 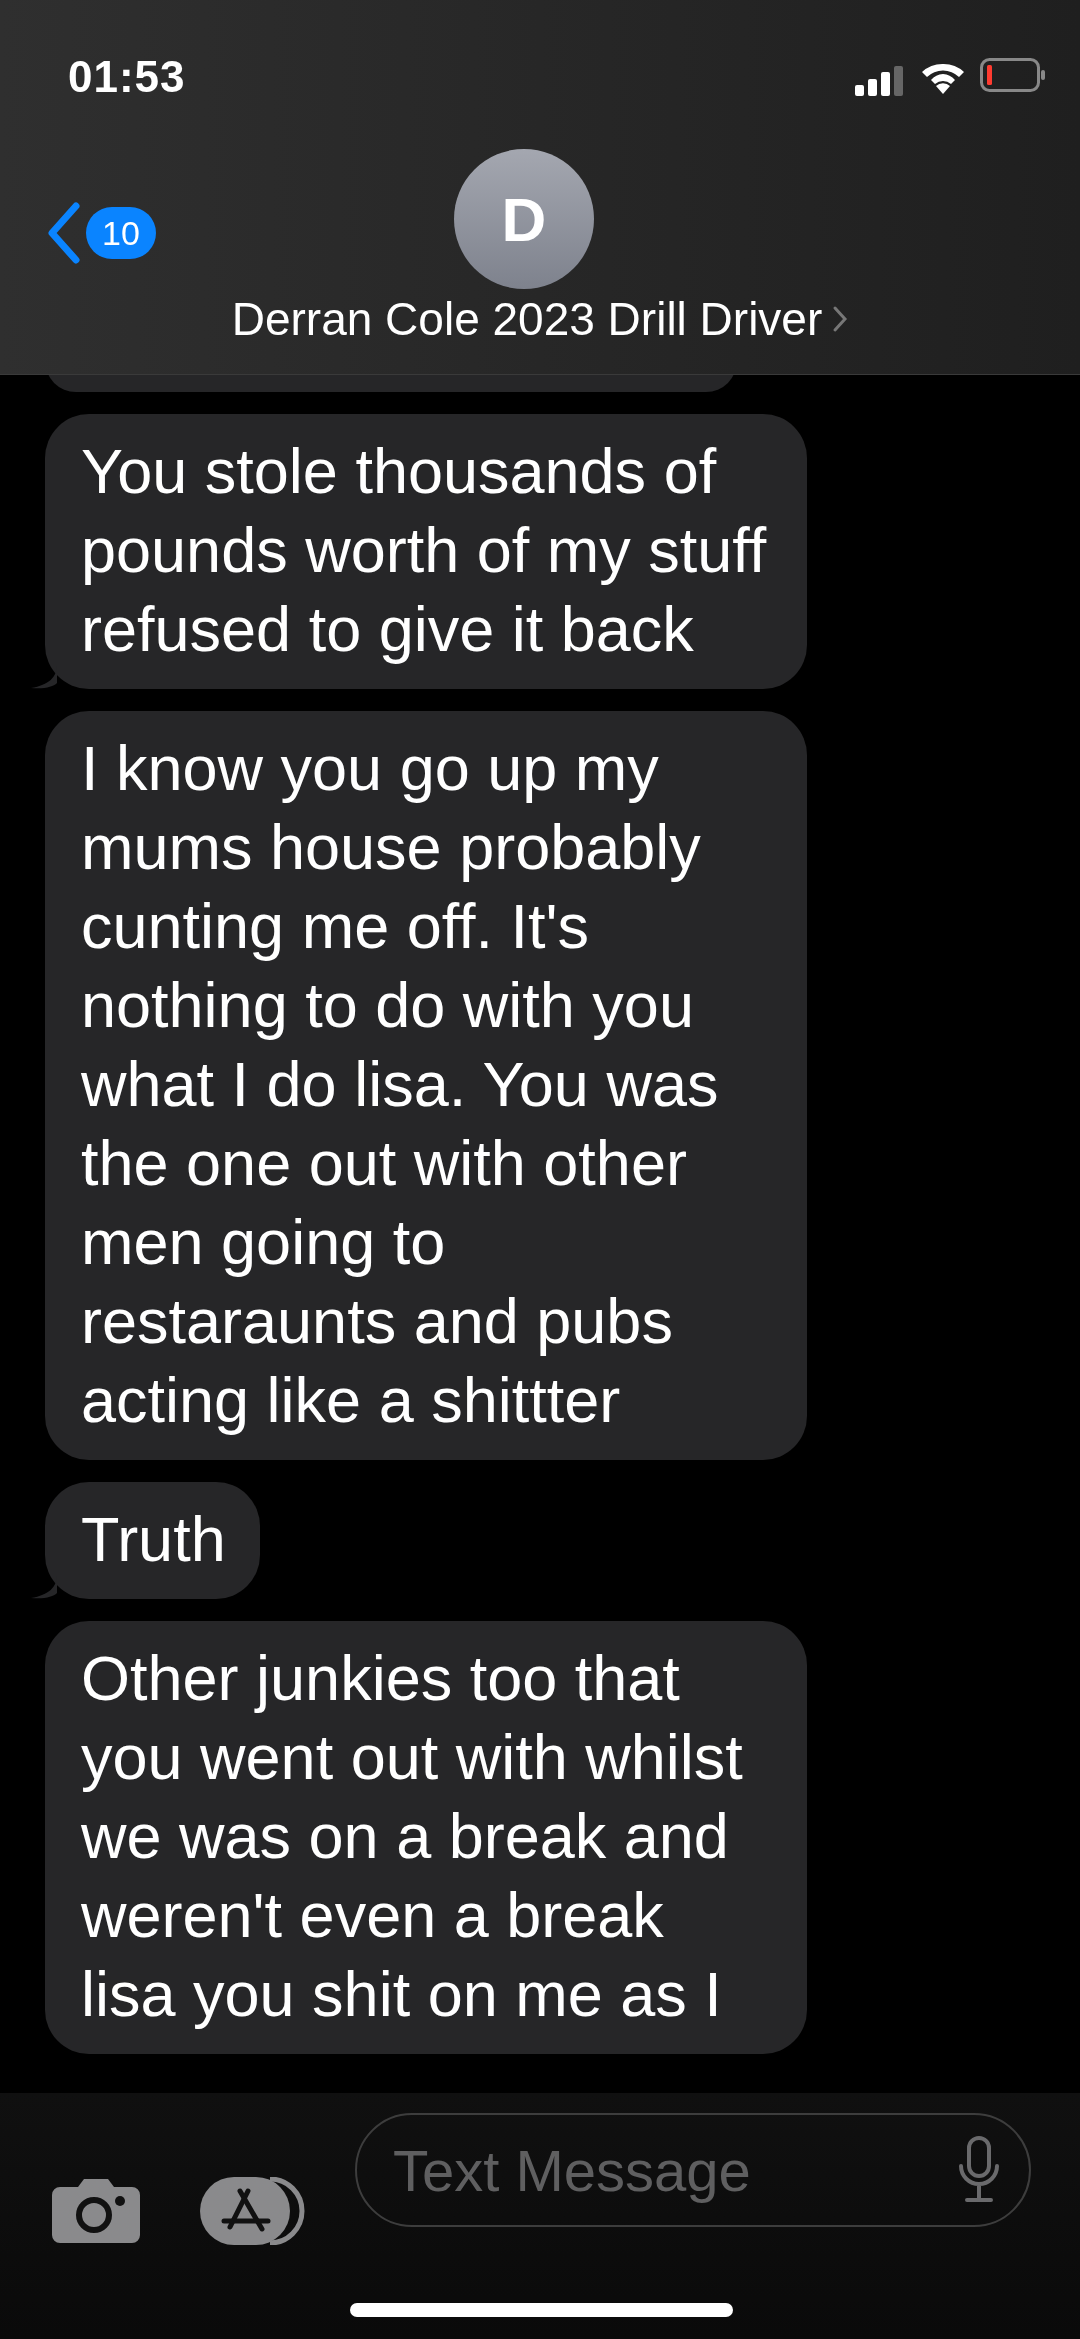 I want to click on status-time: 01:53, so click(x=127, y=77).